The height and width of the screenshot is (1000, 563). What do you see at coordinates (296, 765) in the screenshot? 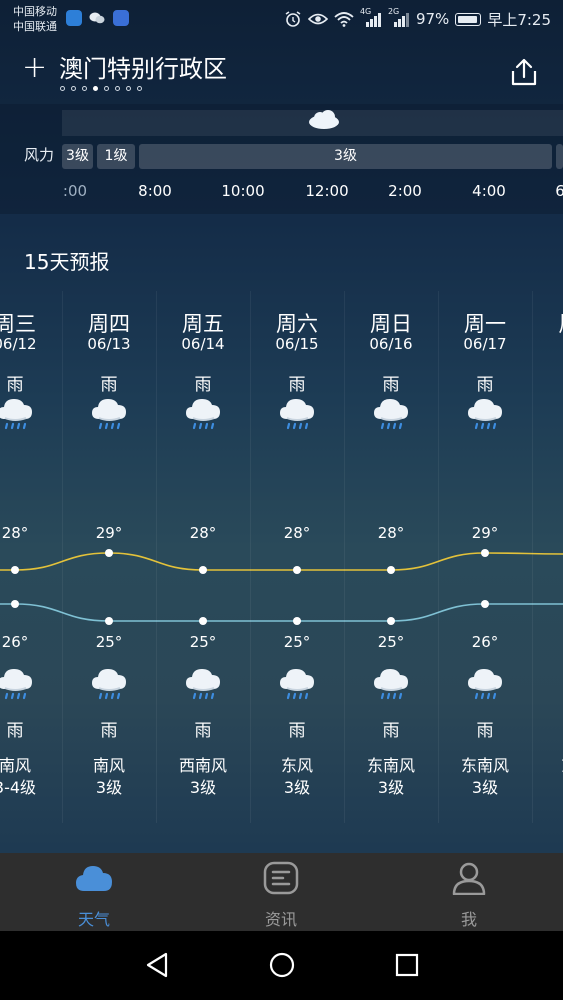
I see `wind-direction: 东风` at bounding box center [296, 765].